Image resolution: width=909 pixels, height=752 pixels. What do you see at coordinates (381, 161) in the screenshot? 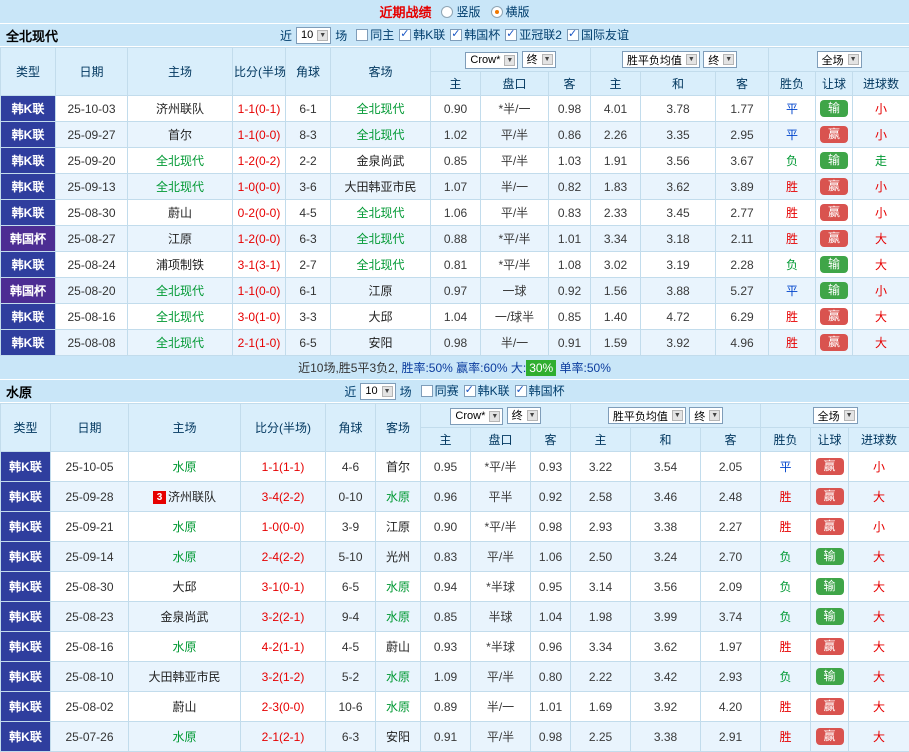
I see `away-team-cell: 金泉尚武` at bounding box center [381, 161].